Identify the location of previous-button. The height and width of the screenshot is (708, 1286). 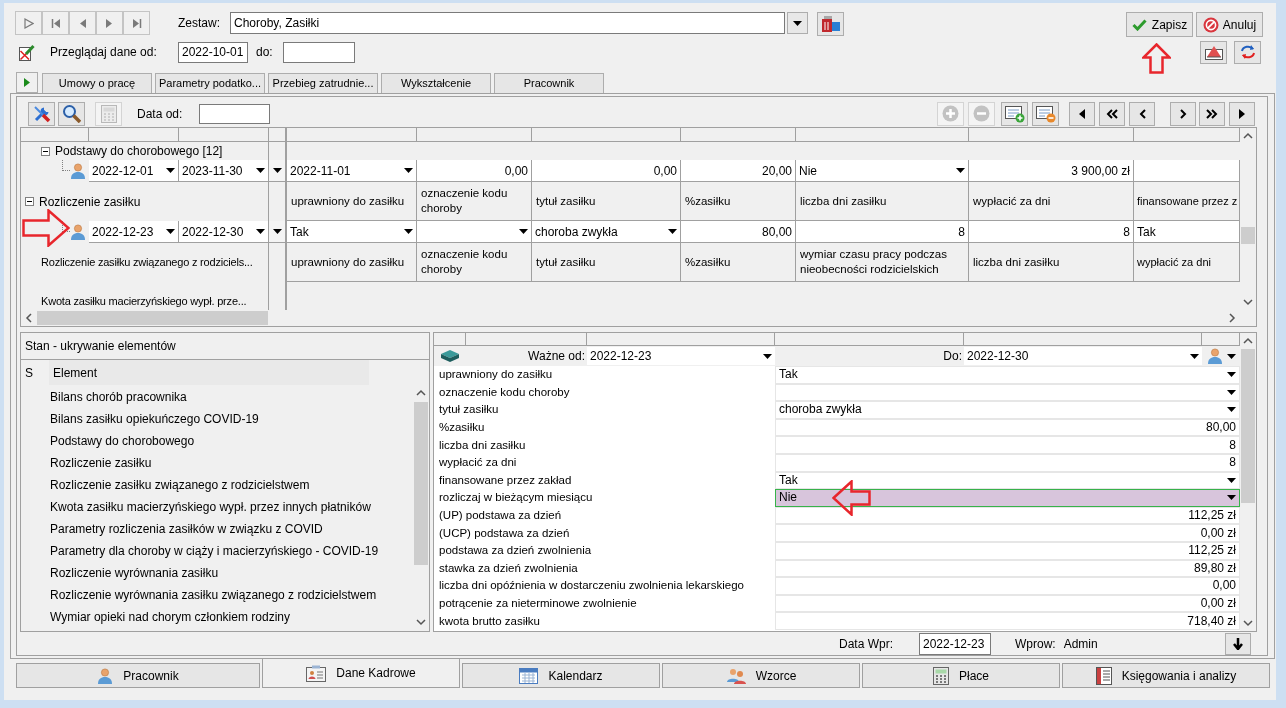
(82, 23).